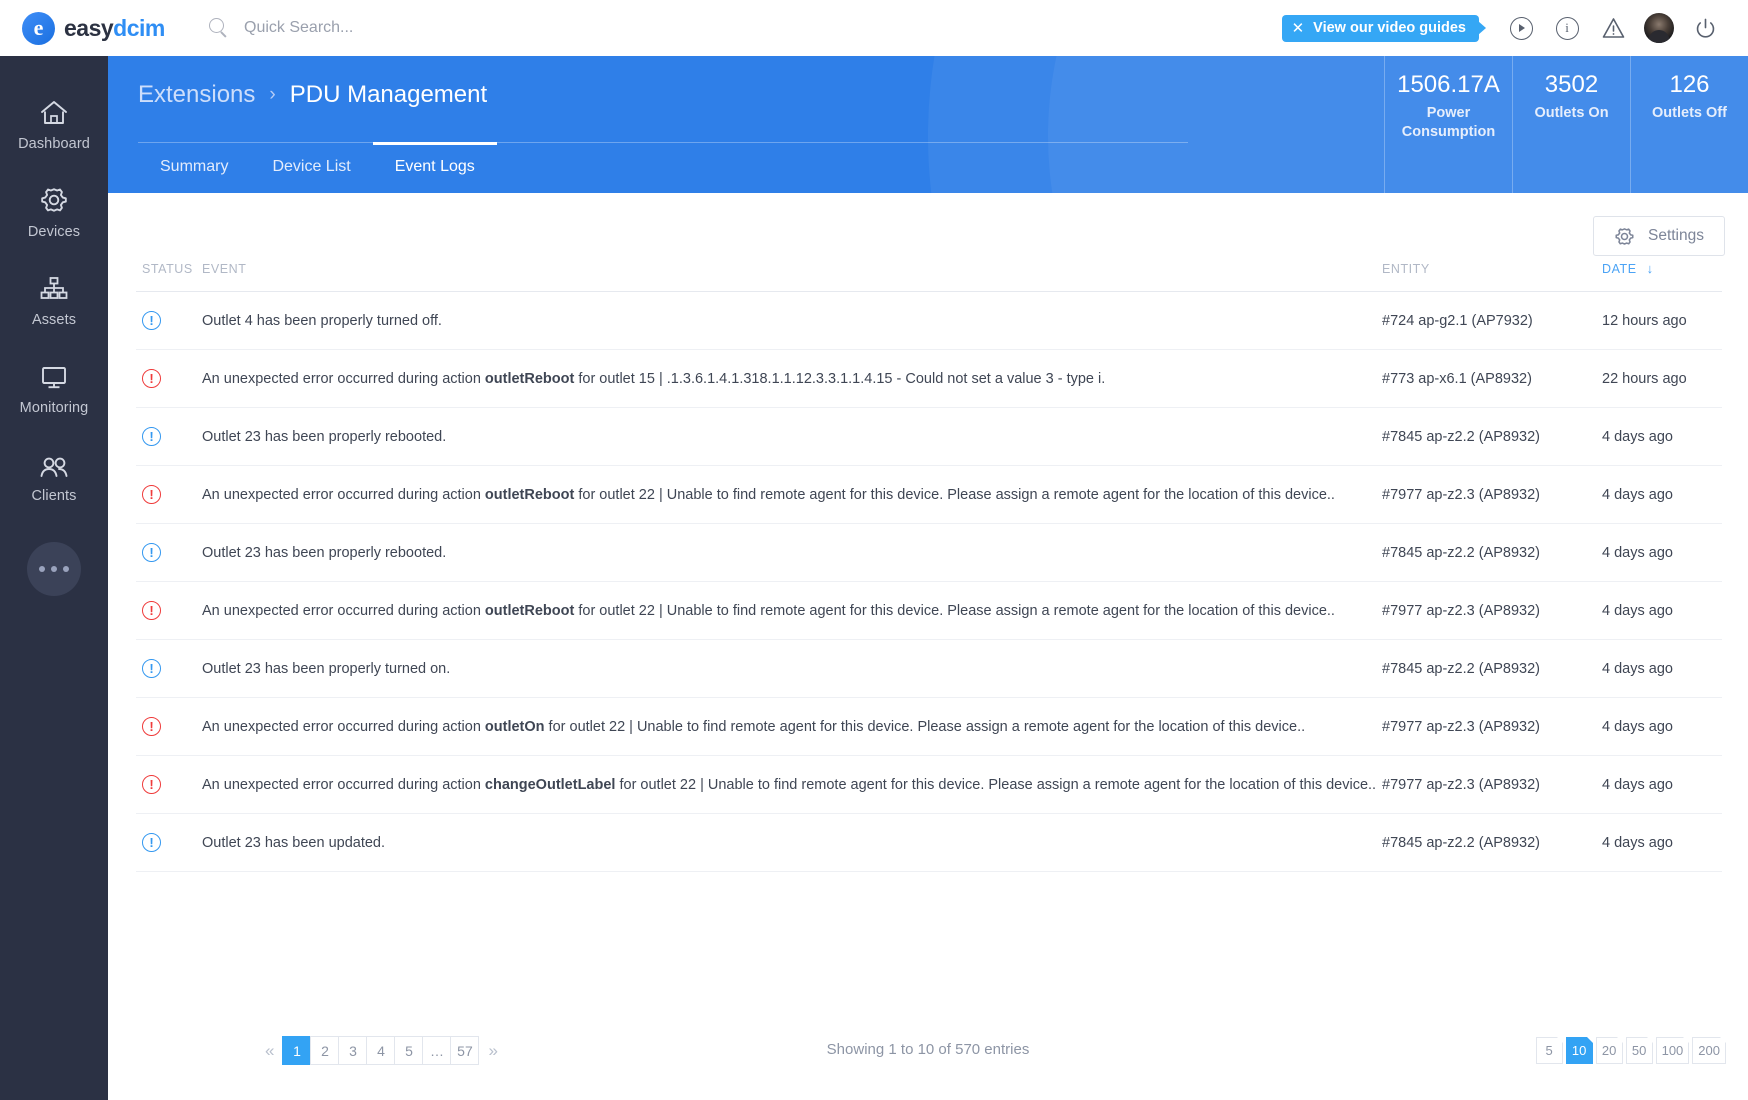 This screenshot has height=1100, width=1748. I want to click on page-size-button: 50, so click(1639, 1050).